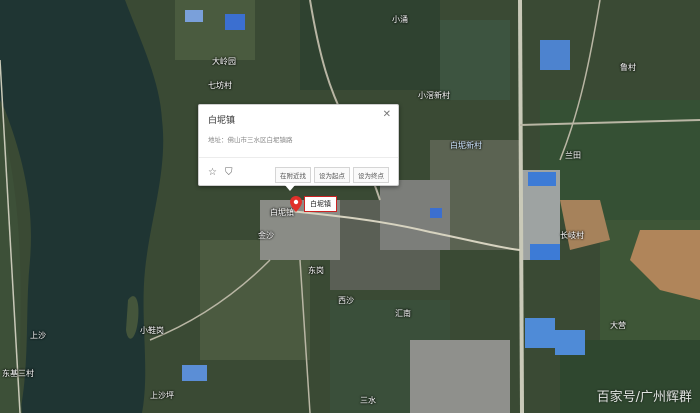 The image size is (700, 413). I want to click on map-label: 三水, so click(368, 400).